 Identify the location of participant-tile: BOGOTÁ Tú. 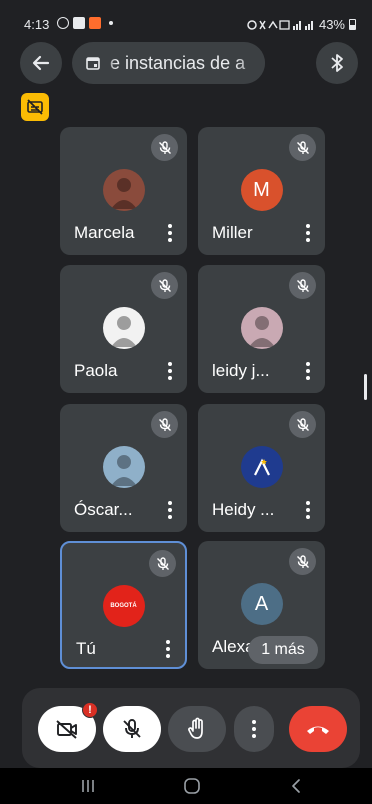
(123, 605).